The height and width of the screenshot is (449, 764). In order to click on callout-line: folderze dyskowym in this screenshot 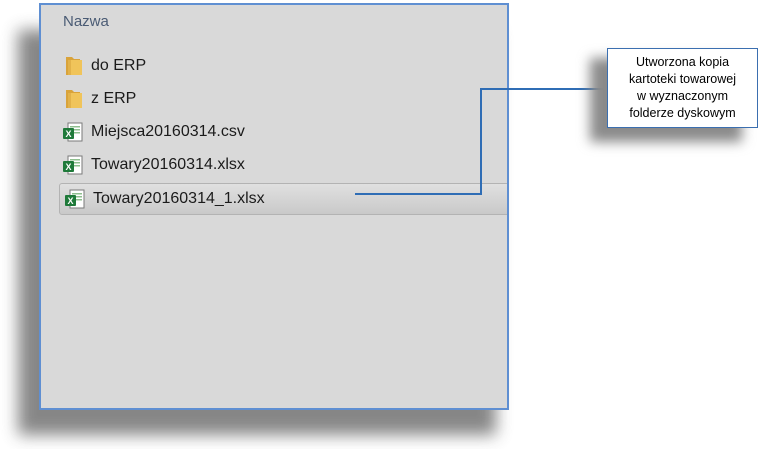, I will do `click(682, 113)`.